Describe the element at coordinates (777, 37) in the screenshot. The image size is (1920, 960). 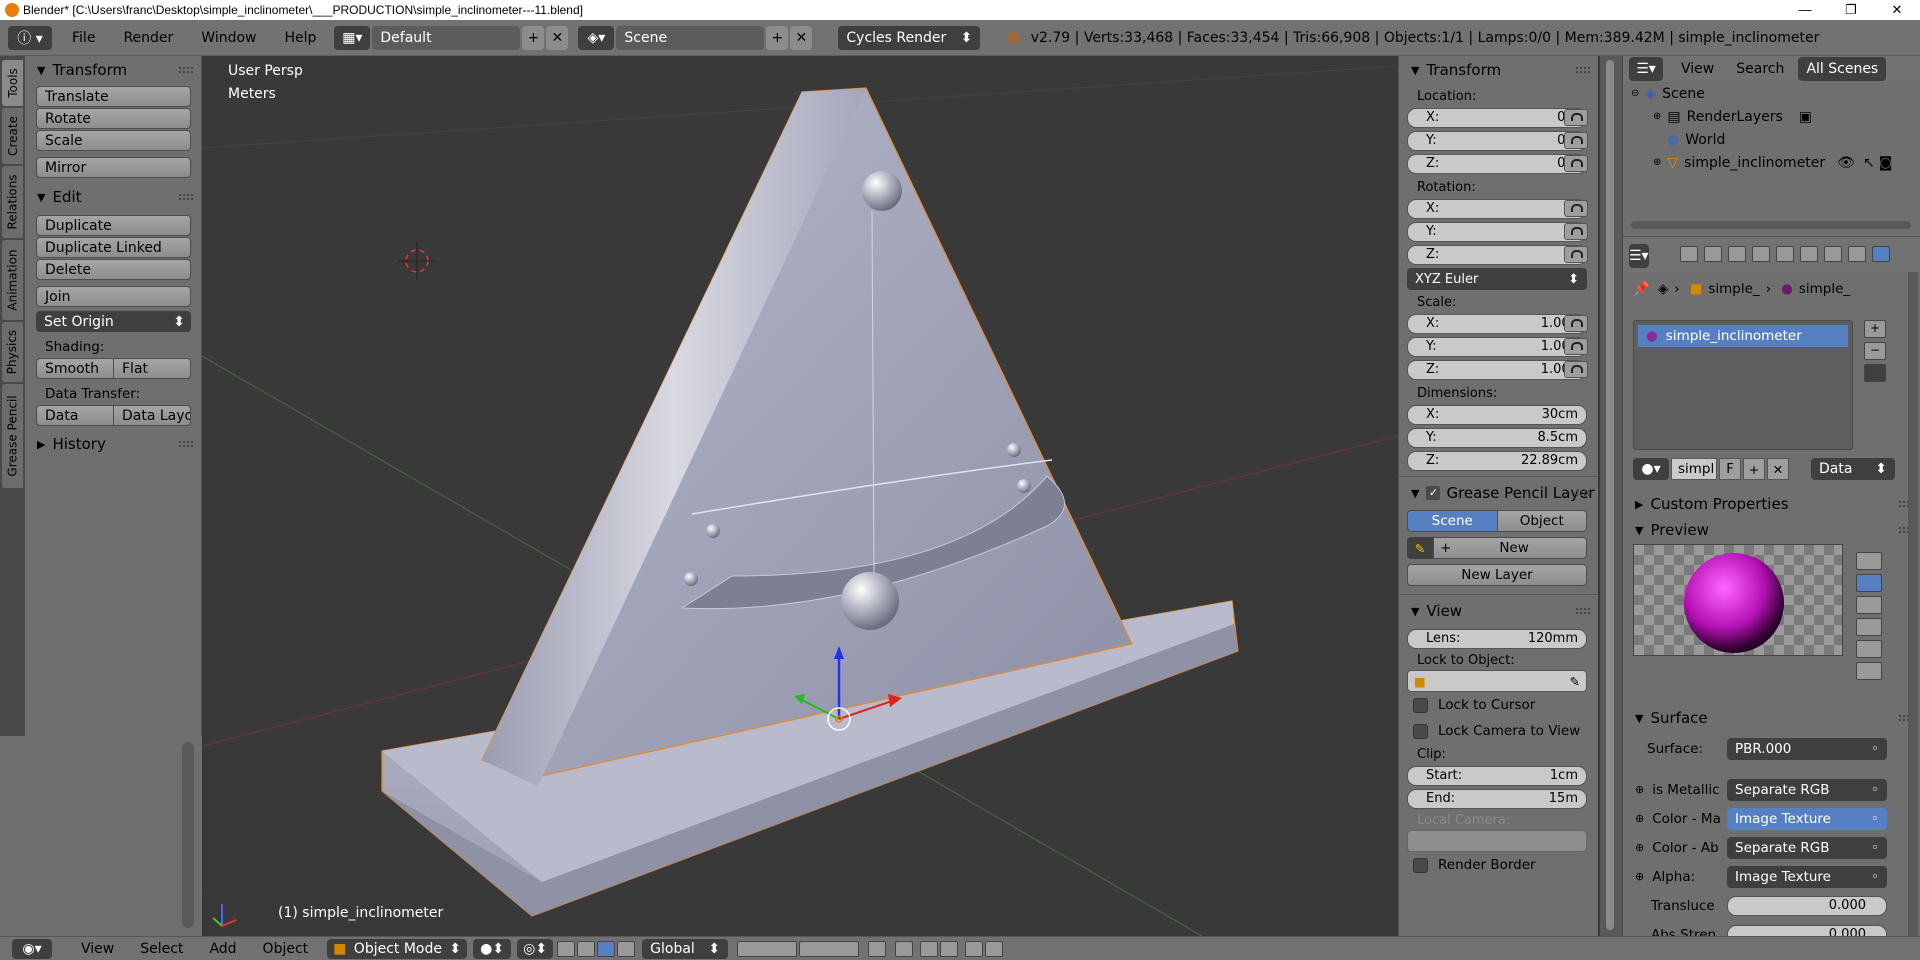
I see `add-scene-icon: +` at that location.